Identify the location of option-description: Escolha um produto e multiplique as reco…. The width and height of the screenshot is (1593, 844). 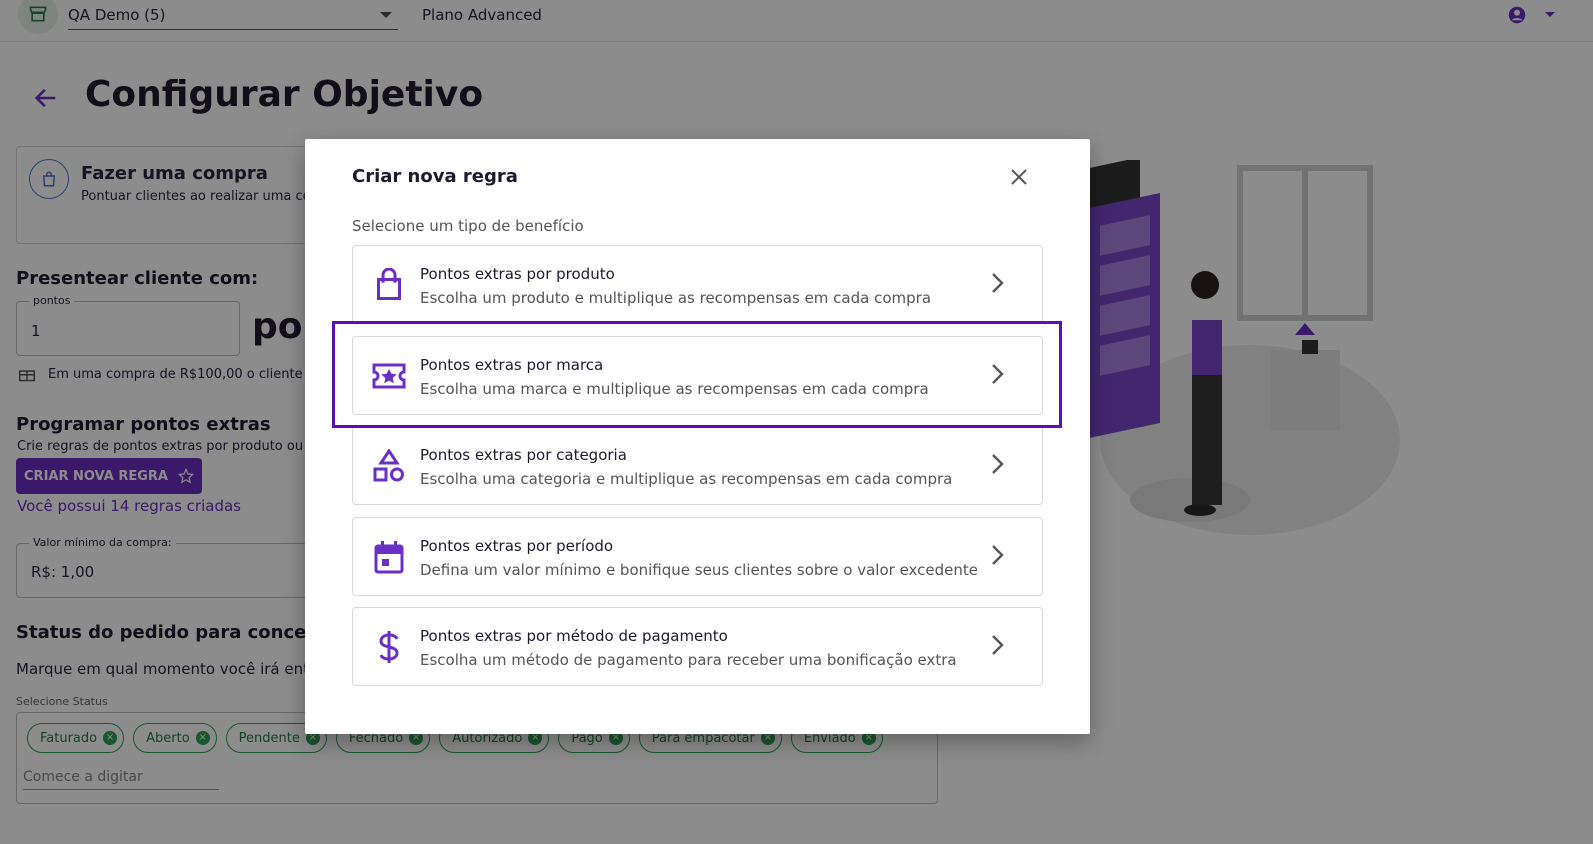
(676, 298).